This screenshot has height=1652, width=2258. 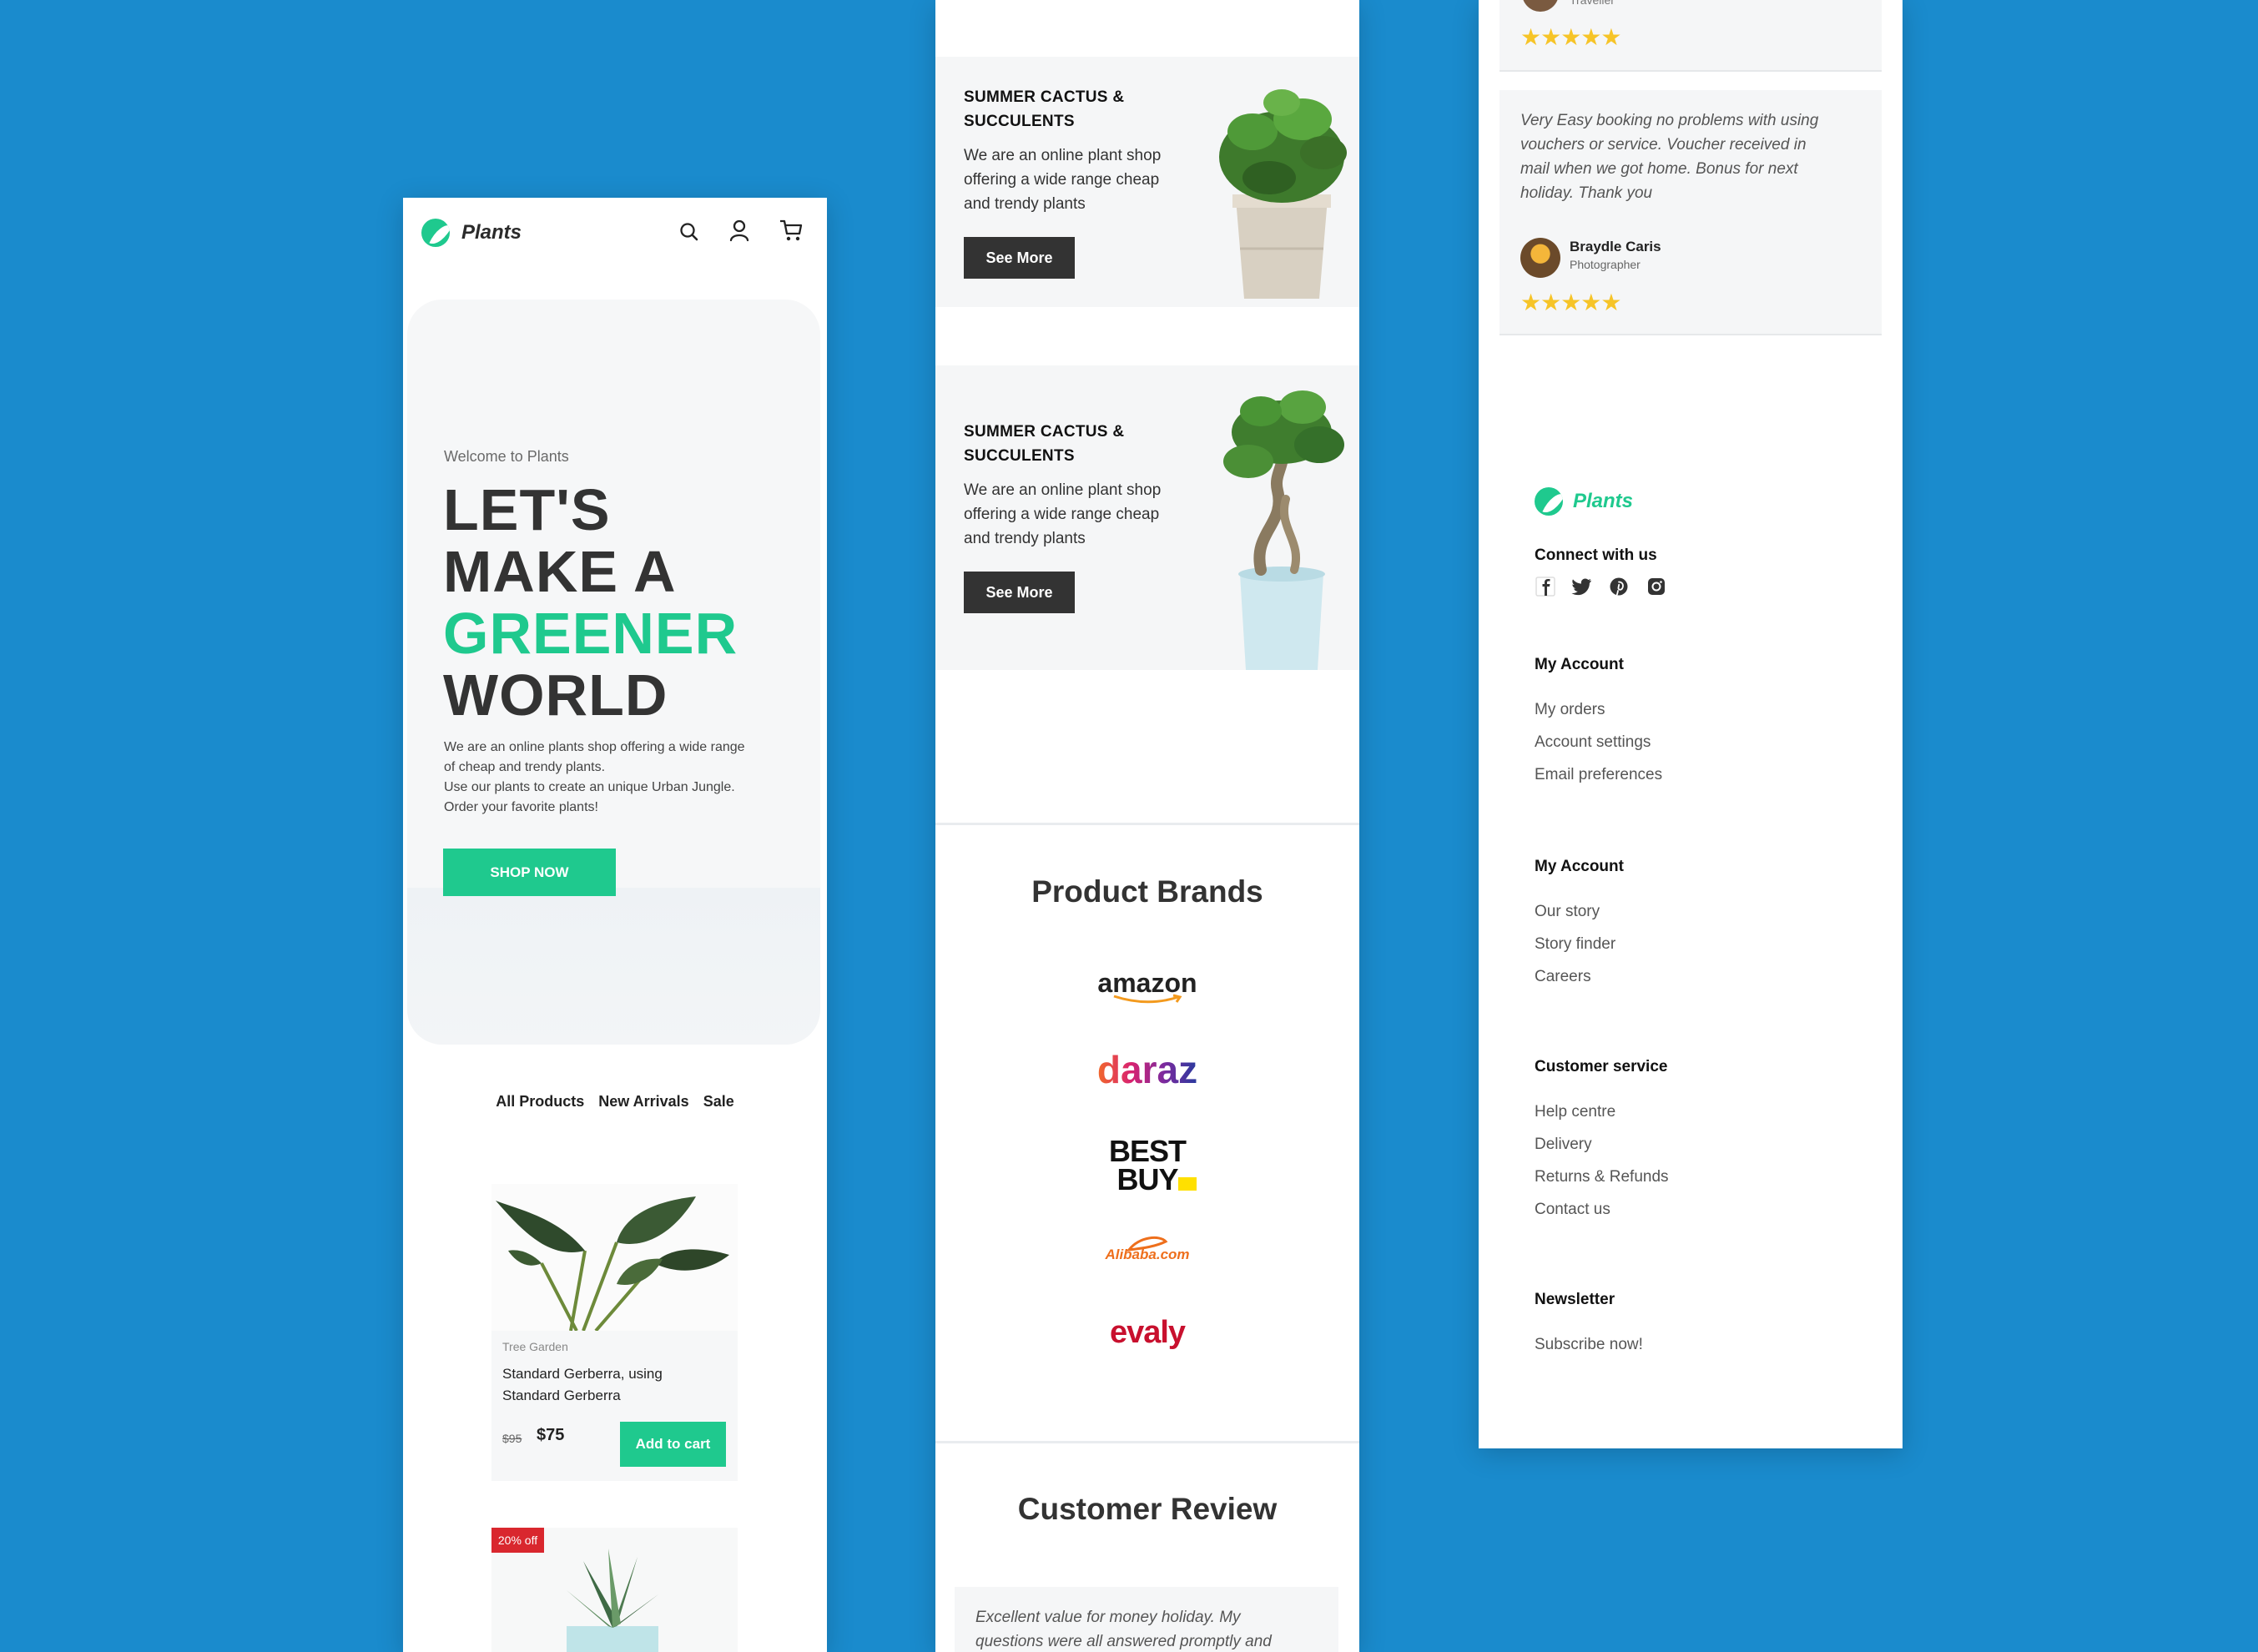 I want to click on footer-link: Returns & Refunds, so click(x=1602, y=1177).